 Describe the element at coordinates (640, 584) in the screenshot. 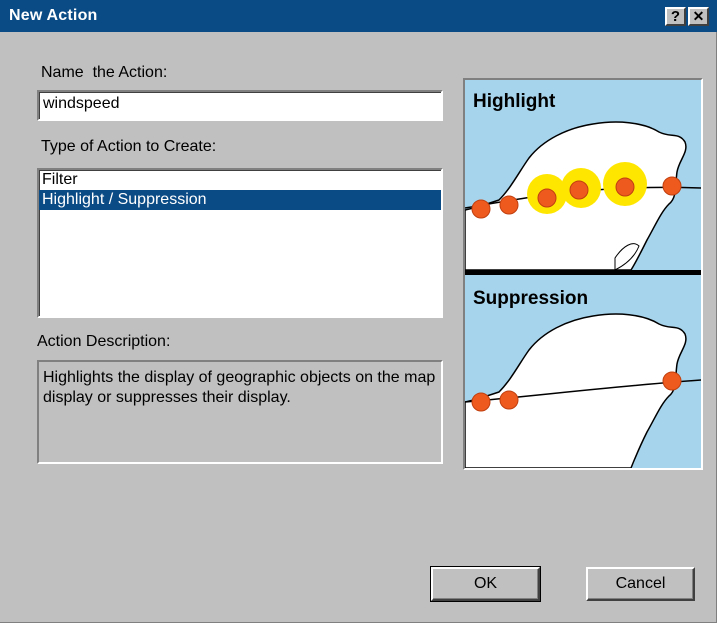

I see `cancel-button: Cancel` at that location.